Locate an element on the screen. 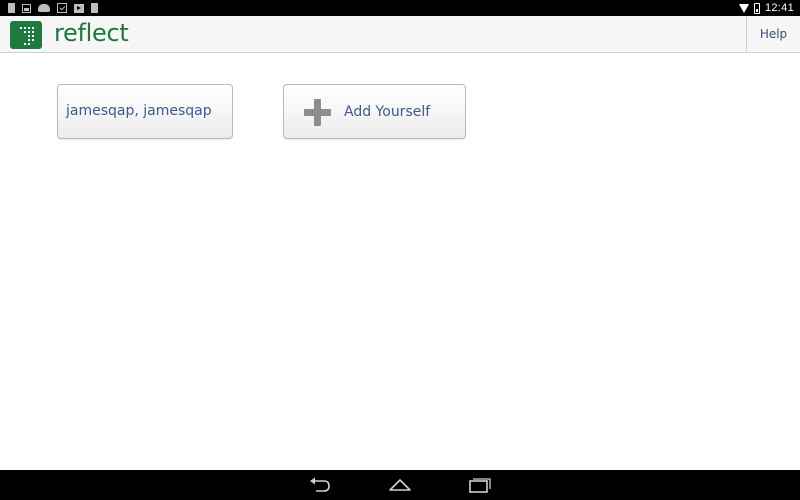 The image size is (800, 500). app-logo-icon is located at coordinates (26, 35).